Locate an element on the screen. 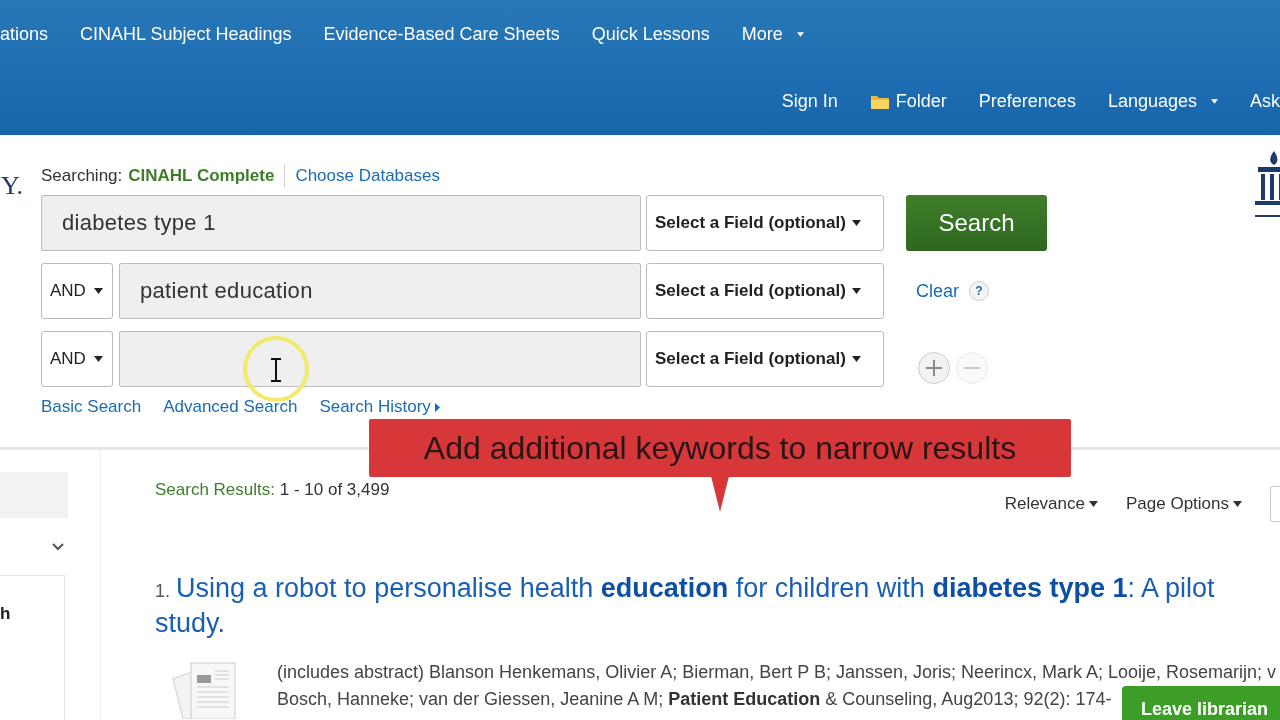 Image resolution: width=1280 pixels, height=720 pixels. clear-link: Clear is located at coordinates (937, 291).